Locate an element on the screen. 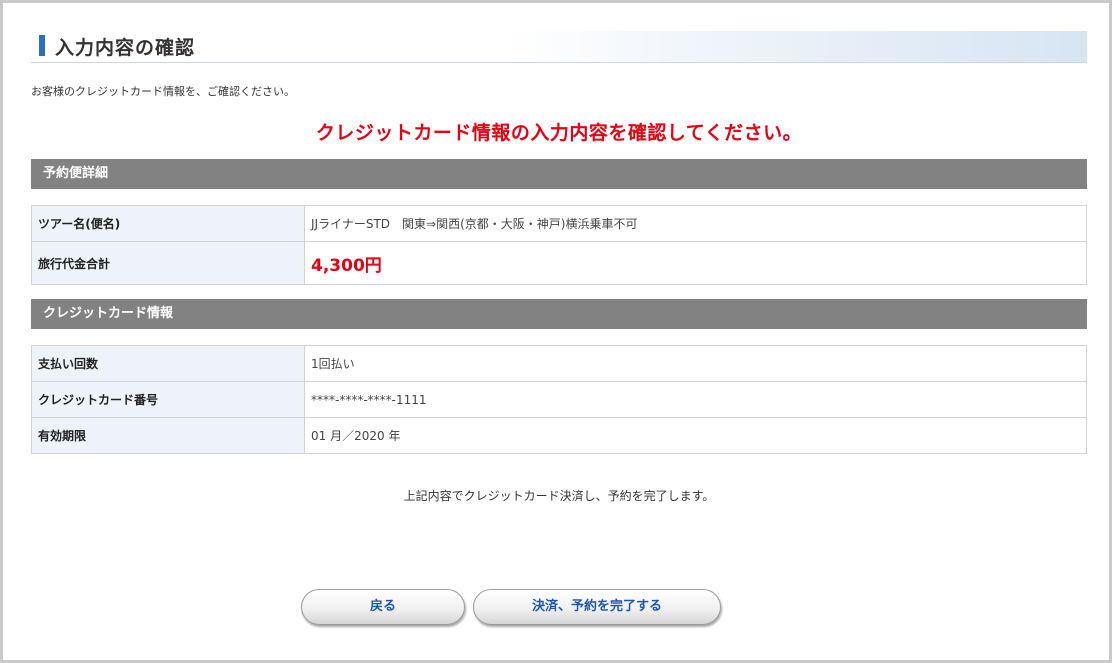 The image size is (1112, 663). table-row-total-price: 旅行代金合計 4,300円 is located at coordinates (559, 263).